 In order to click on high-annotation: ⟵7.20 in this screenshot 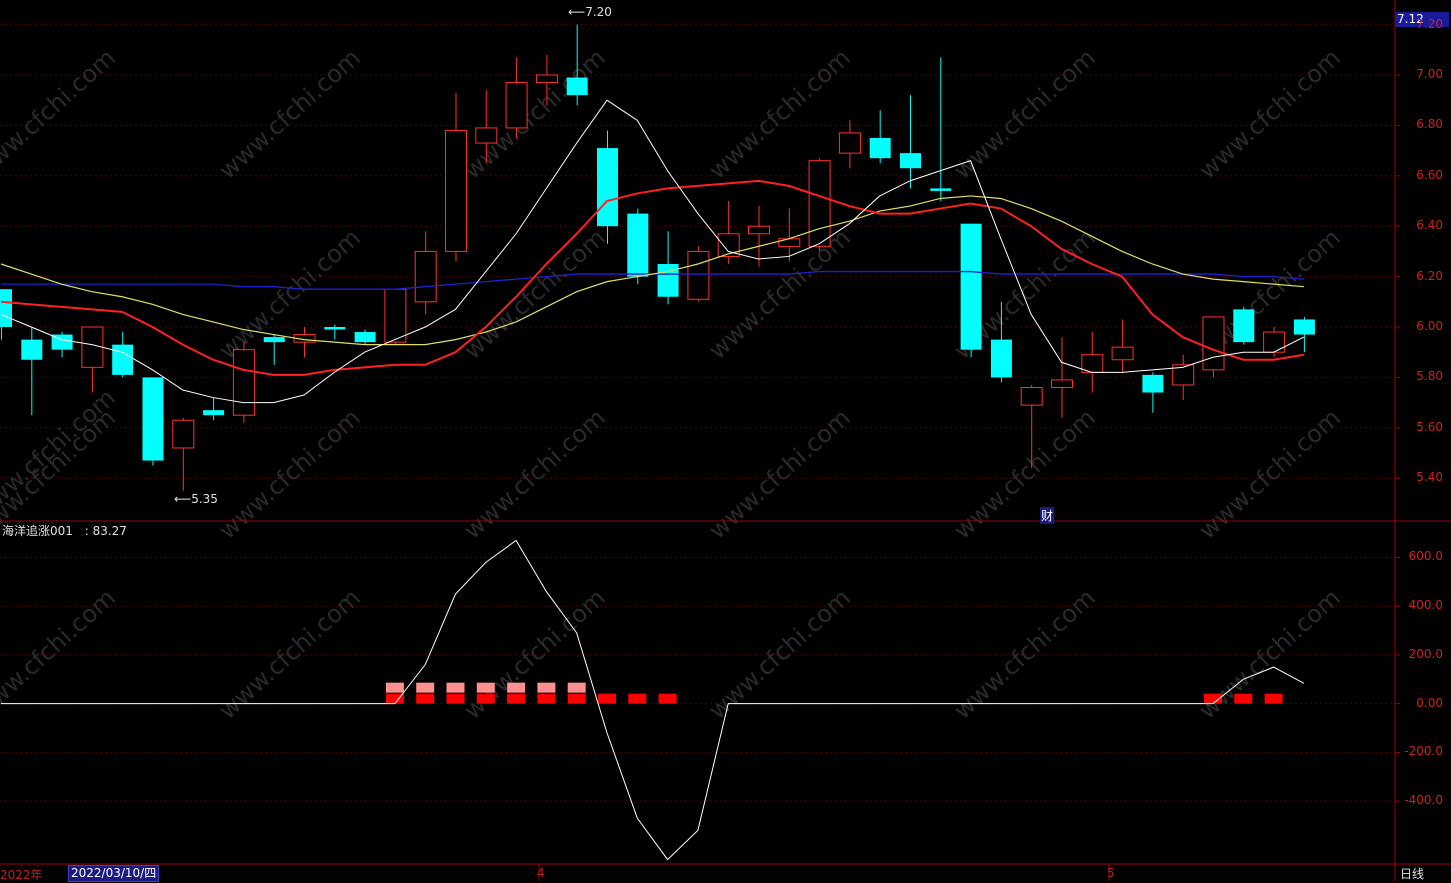, I will do `click(590, 12)`.